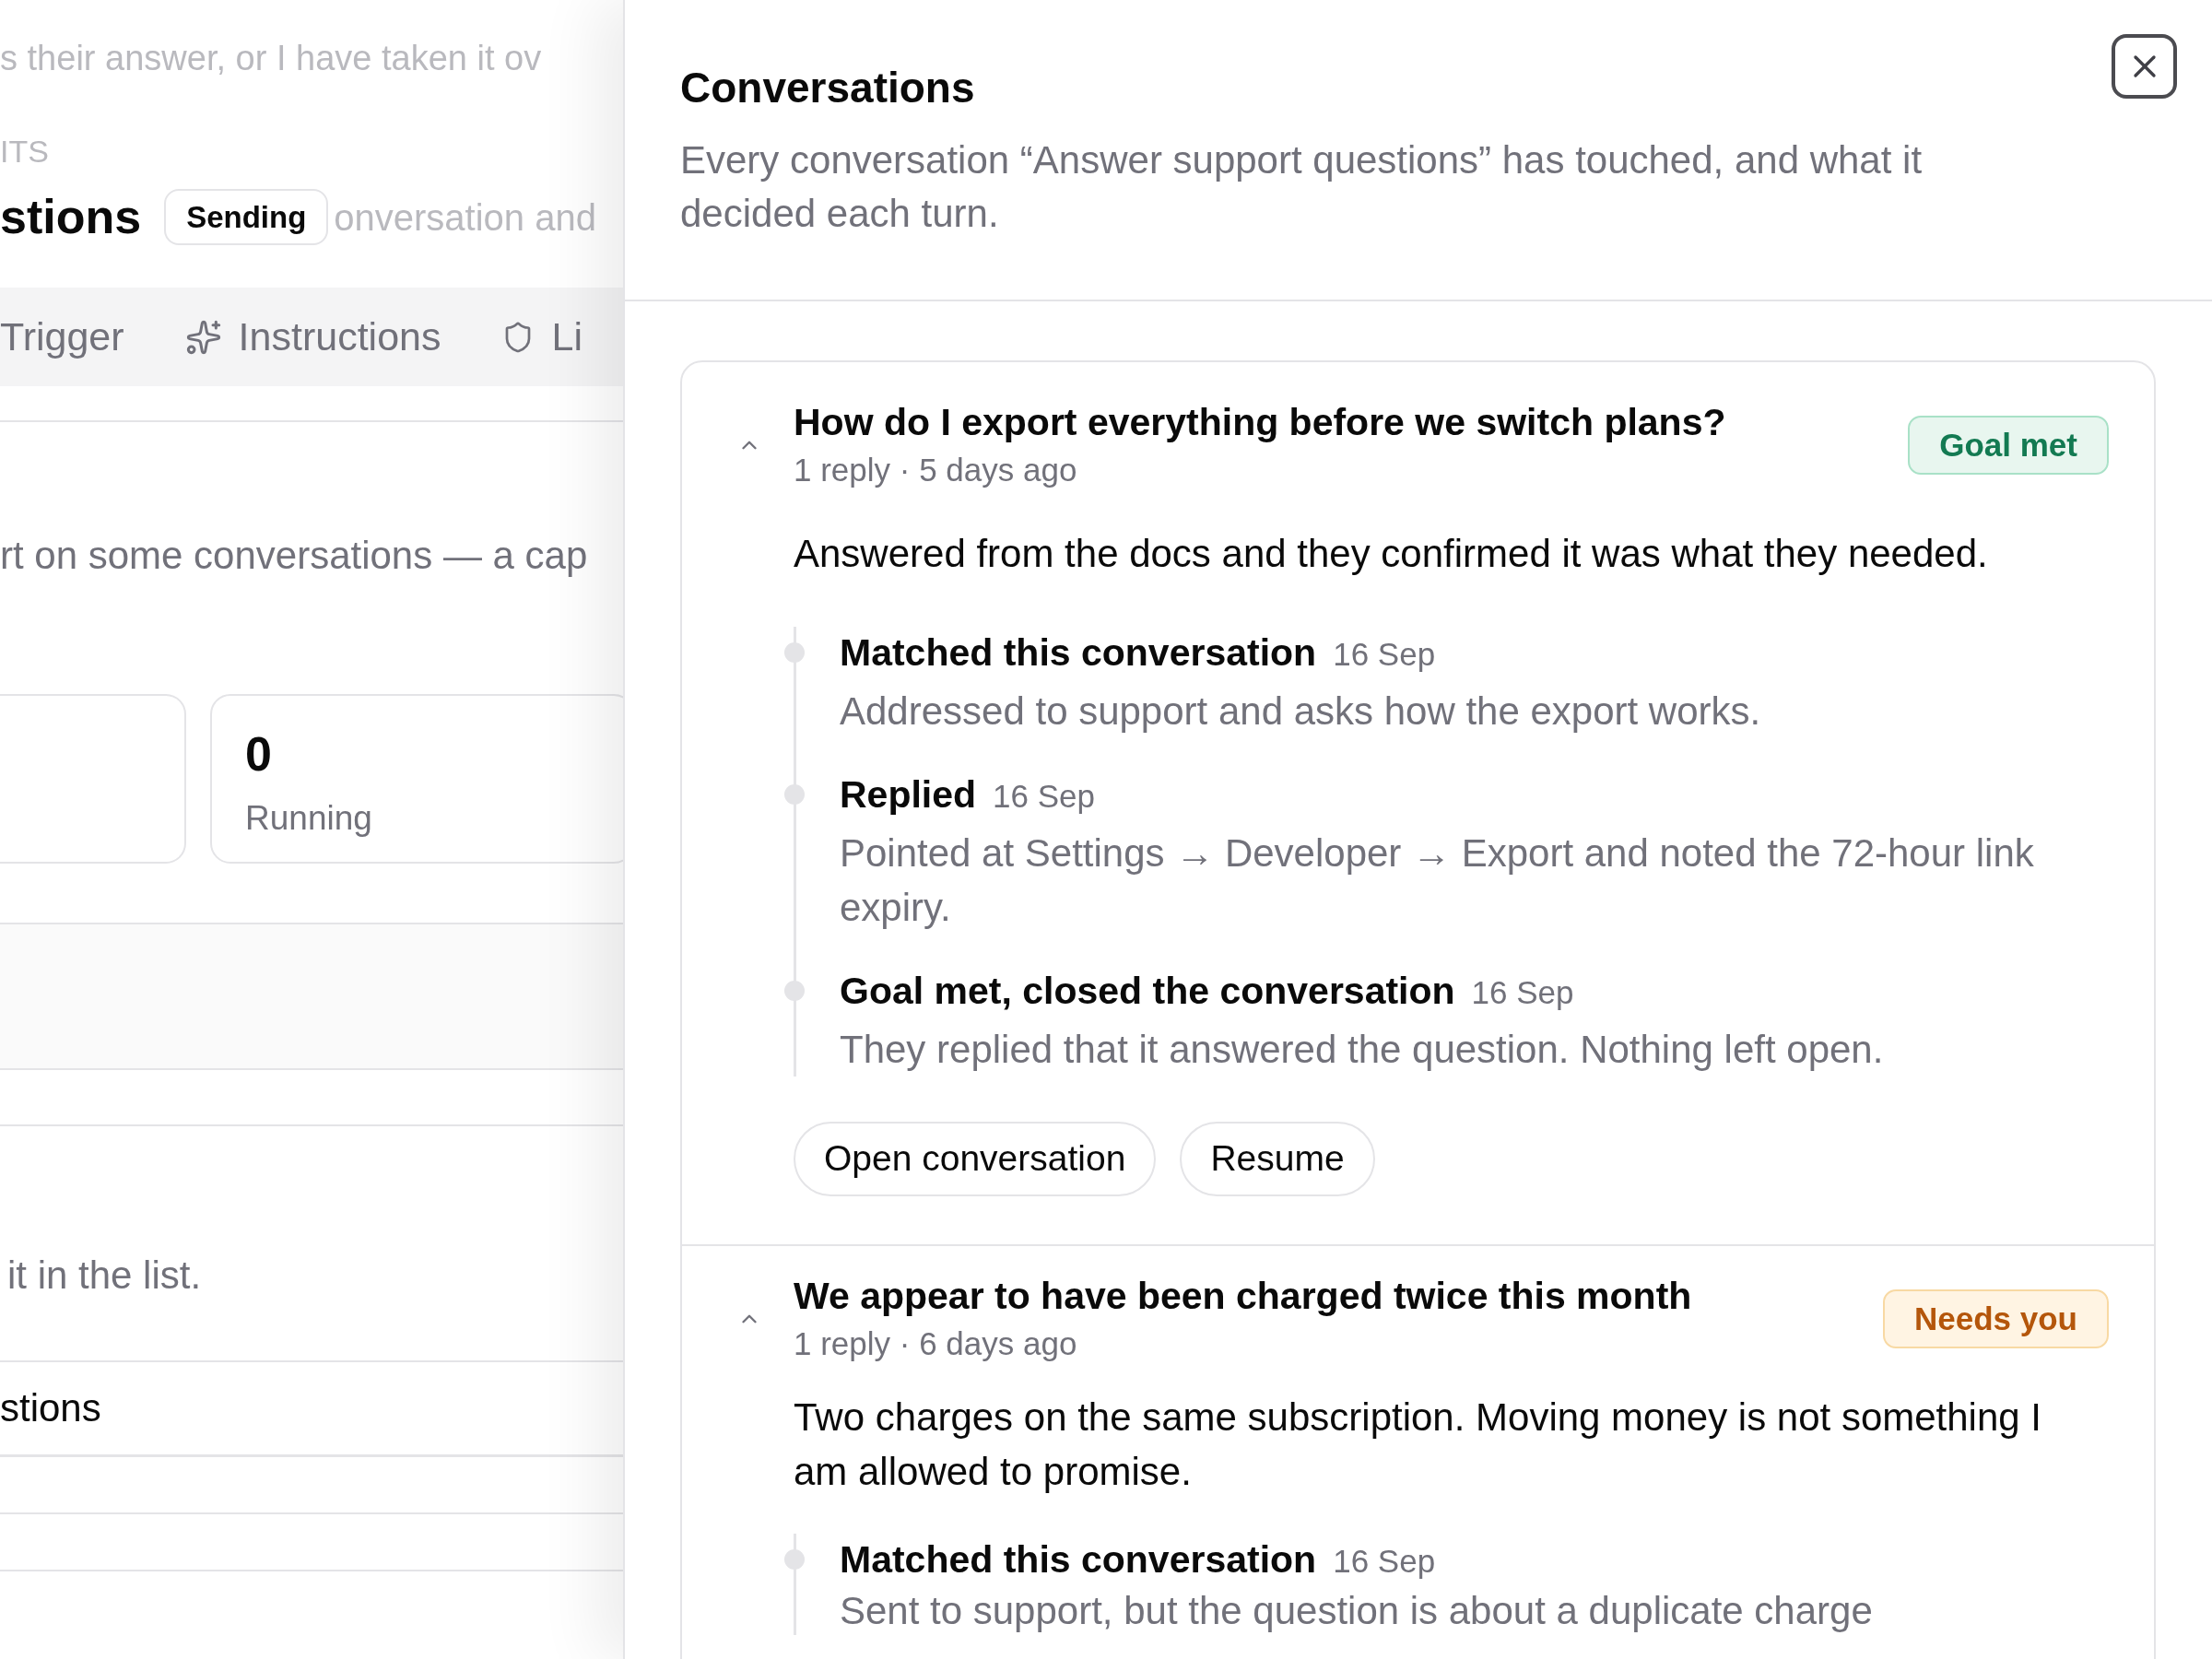 Image resolution: width=2212 pixels, height=1659 pixels. What do you see at coordinates (1301, 711) in the screenshot?
I see `event-detail: Addressed to support and asks how the export works.` at bounding box center [1301, 711].